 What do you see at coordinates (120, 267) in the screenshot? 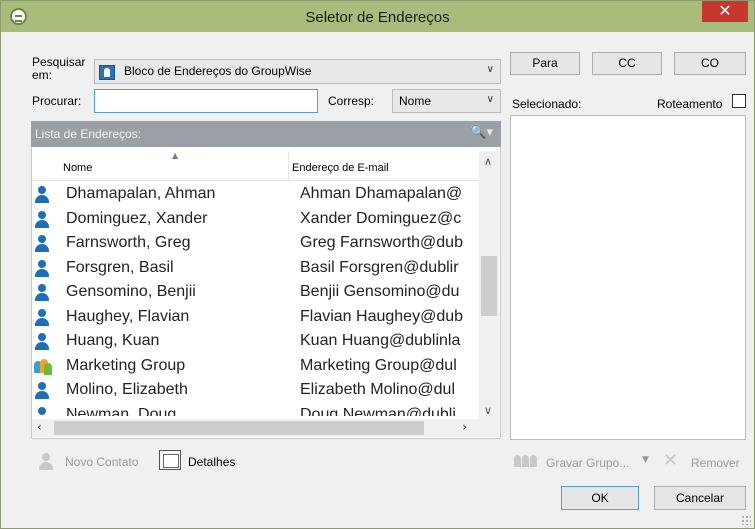
I see `contact-name: Forsgren, Basil` at bounding box center [120, 267].